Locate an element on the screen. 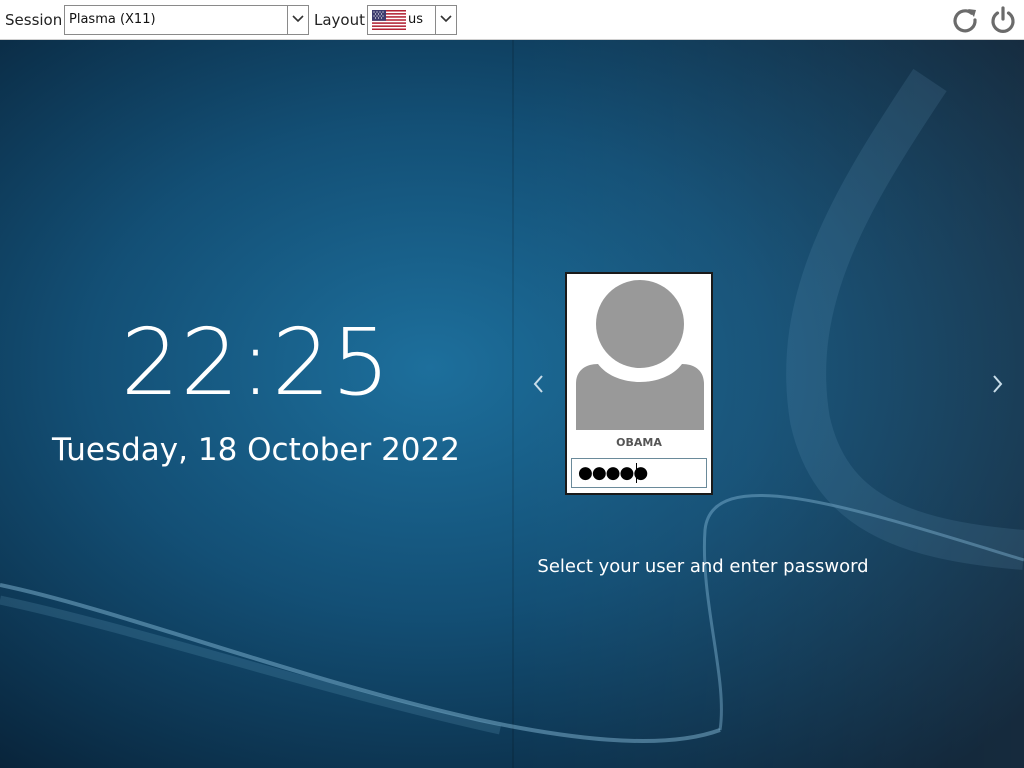 The width and height of the screenshot is (1024, 768). session-value: Plasma (X11) is located at coordinates (112, 19).